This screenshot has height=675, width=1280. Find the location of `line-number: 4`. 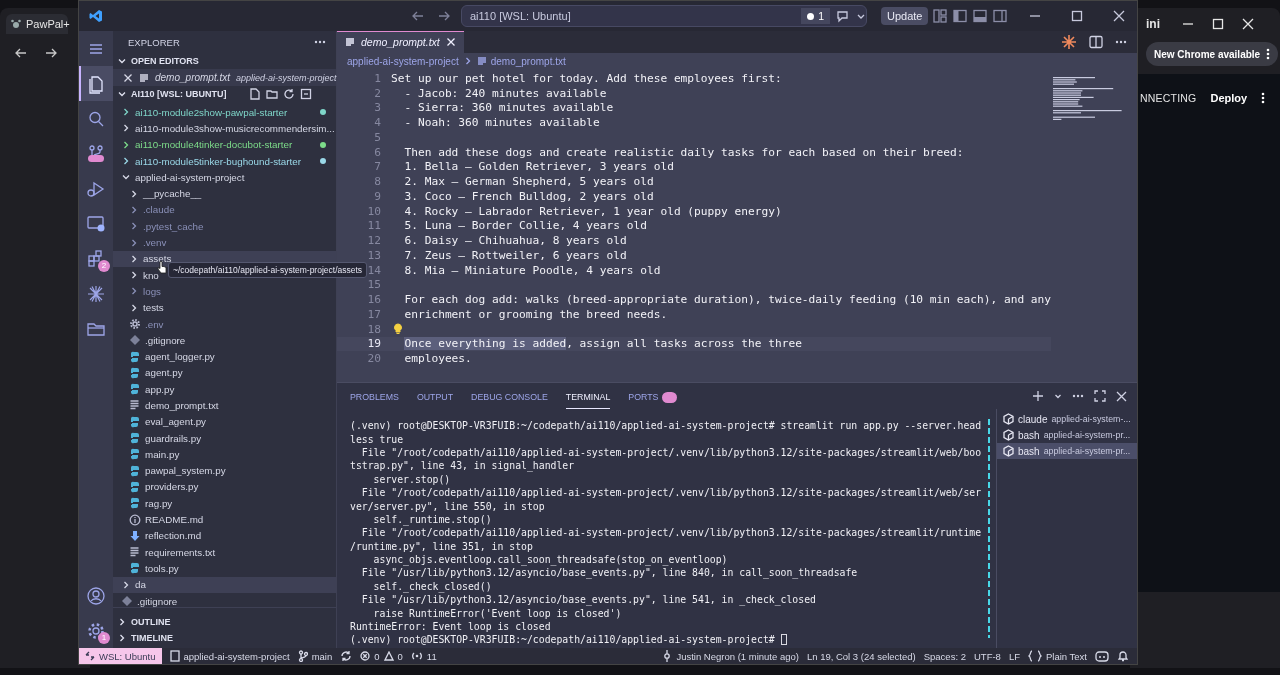

line-number: 4 is located at coordinates (377, 123).